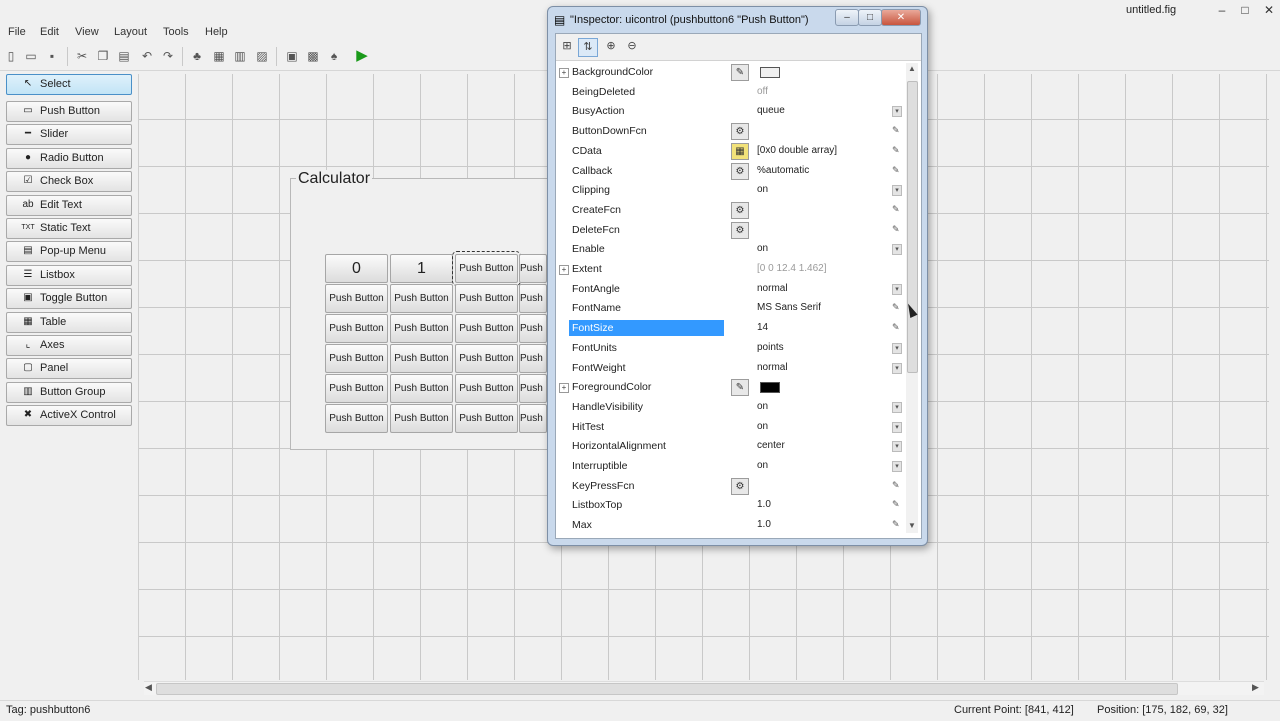 The image size is (1280, 721). Describe the element at coordinates (740, 151) in the screenshot. I see `array-editor-icon: ▦` at that location.